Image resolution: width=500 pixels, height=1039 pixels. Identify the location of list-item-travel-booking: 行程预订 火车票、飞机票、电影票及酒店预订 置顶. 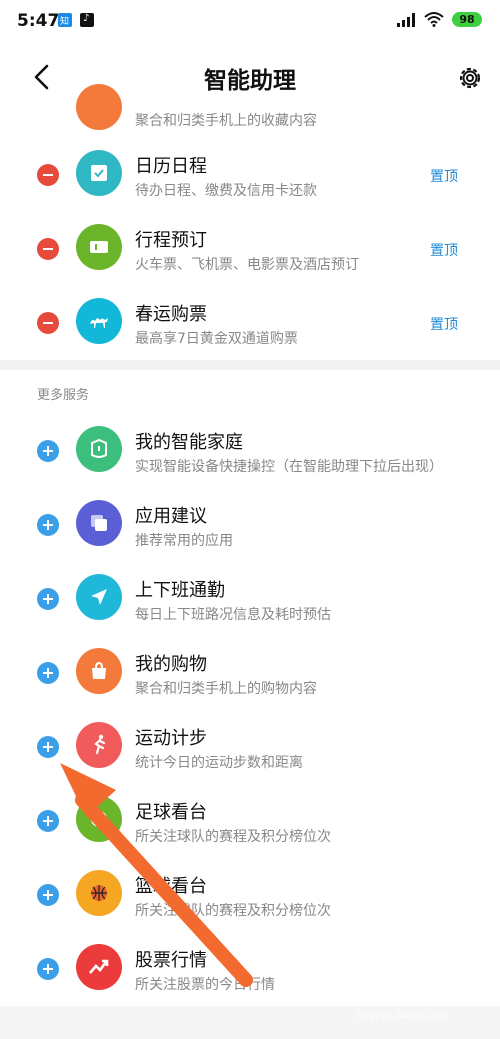
(250, 251).